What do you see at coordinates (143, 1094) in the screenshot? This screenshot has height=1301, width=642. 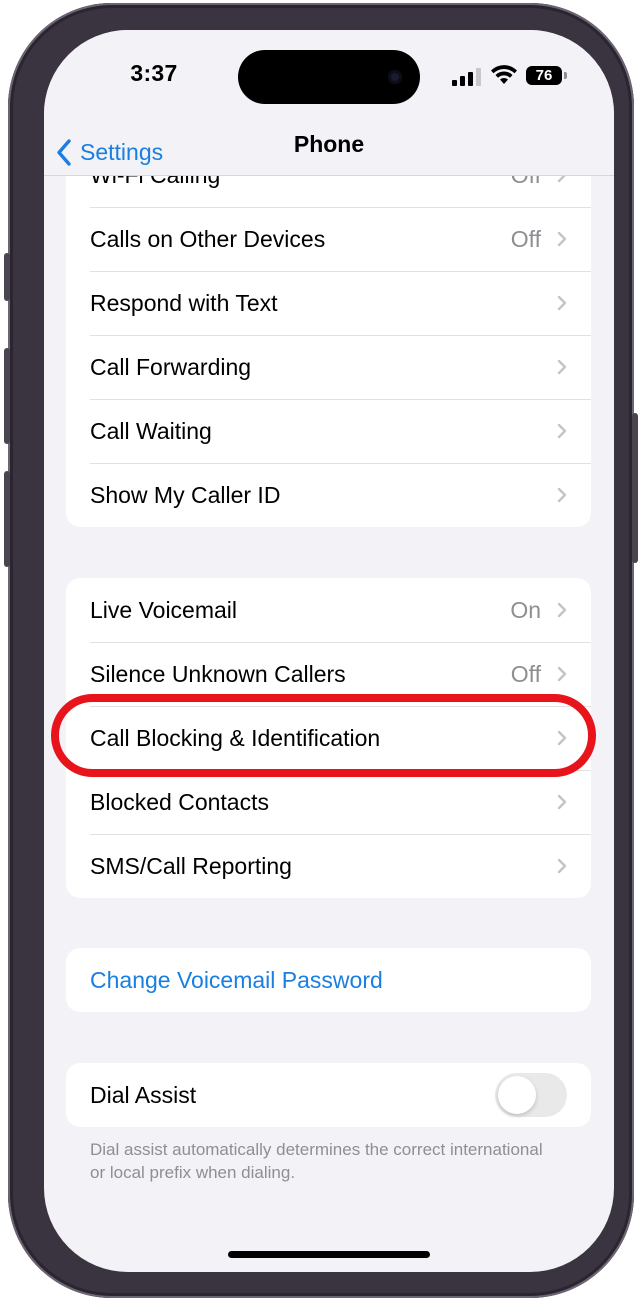 I see `row-label: Dial Assist` at bounding box center [143, 1094].